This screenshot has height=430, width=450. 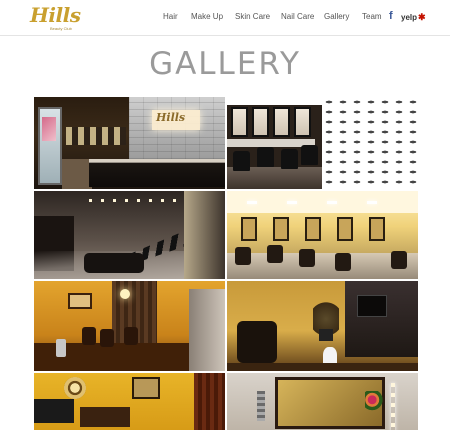 What do you see at coordinates (96, 136) in the screenshot?
I see `photo-mirrors` at bounding box center [96, 136].